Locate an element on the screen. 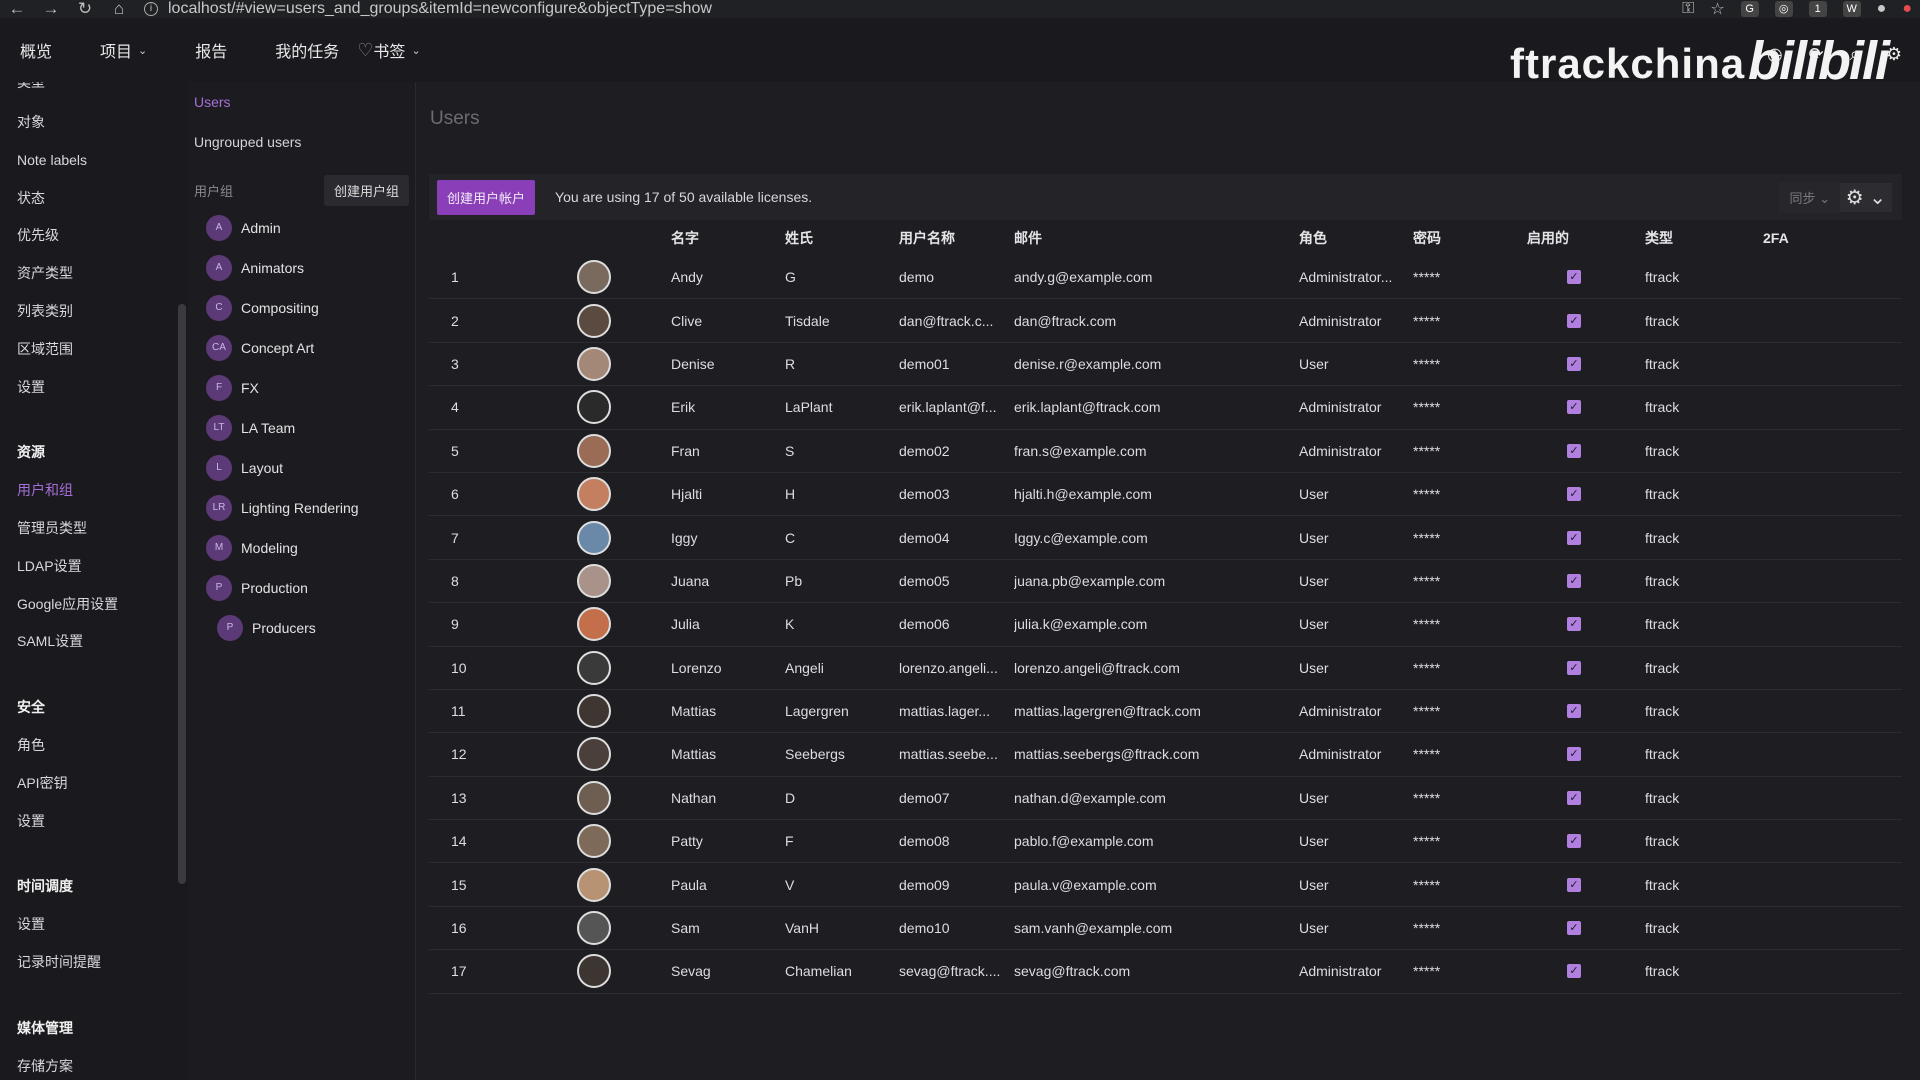  group-item: C Compositing is located at coordinates (301, 308).